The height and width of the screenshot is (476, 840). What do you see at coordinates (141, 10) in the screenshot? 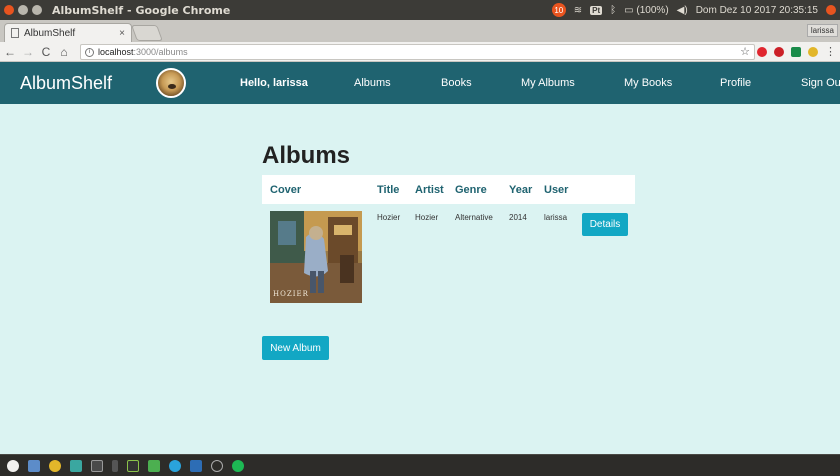
I see `window-title: AlbumShelf - Google Chrome` at bounding box center [141, 10].